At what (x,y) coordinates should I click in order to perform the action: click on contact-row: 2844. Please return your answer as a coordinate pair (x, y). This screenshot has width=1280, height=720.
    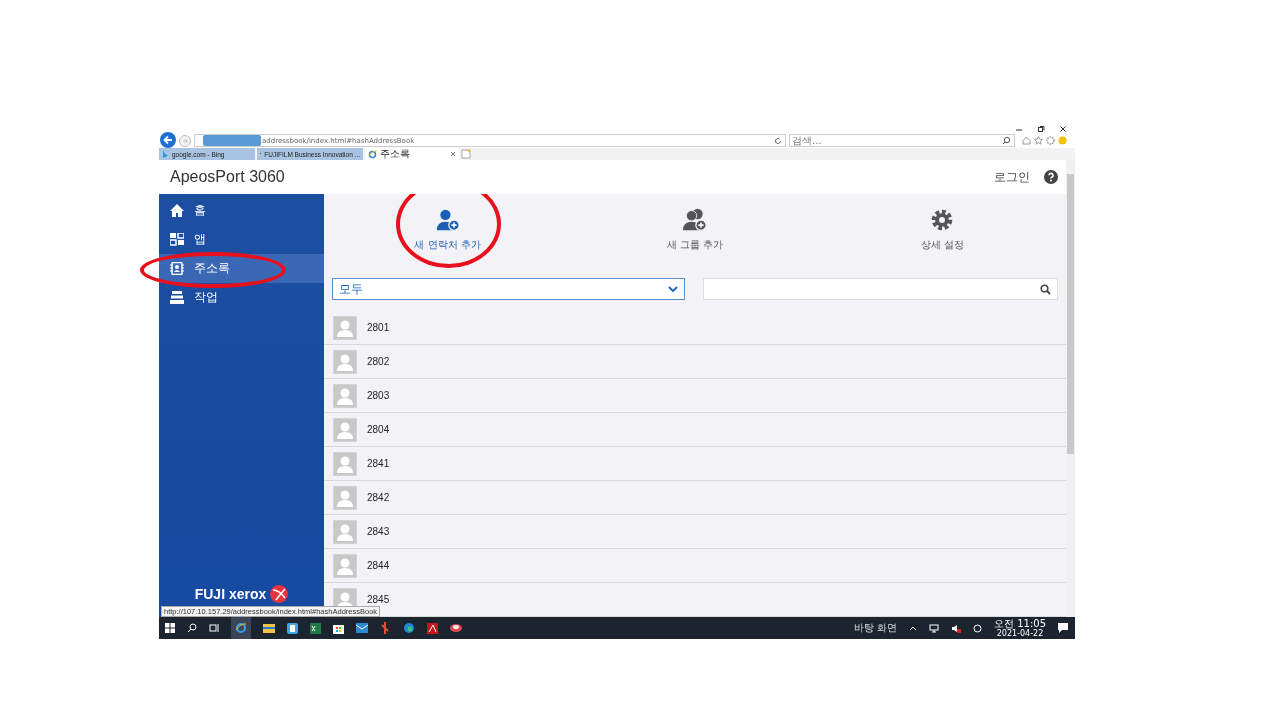
    Looking at the image, I should click on (695, 566).